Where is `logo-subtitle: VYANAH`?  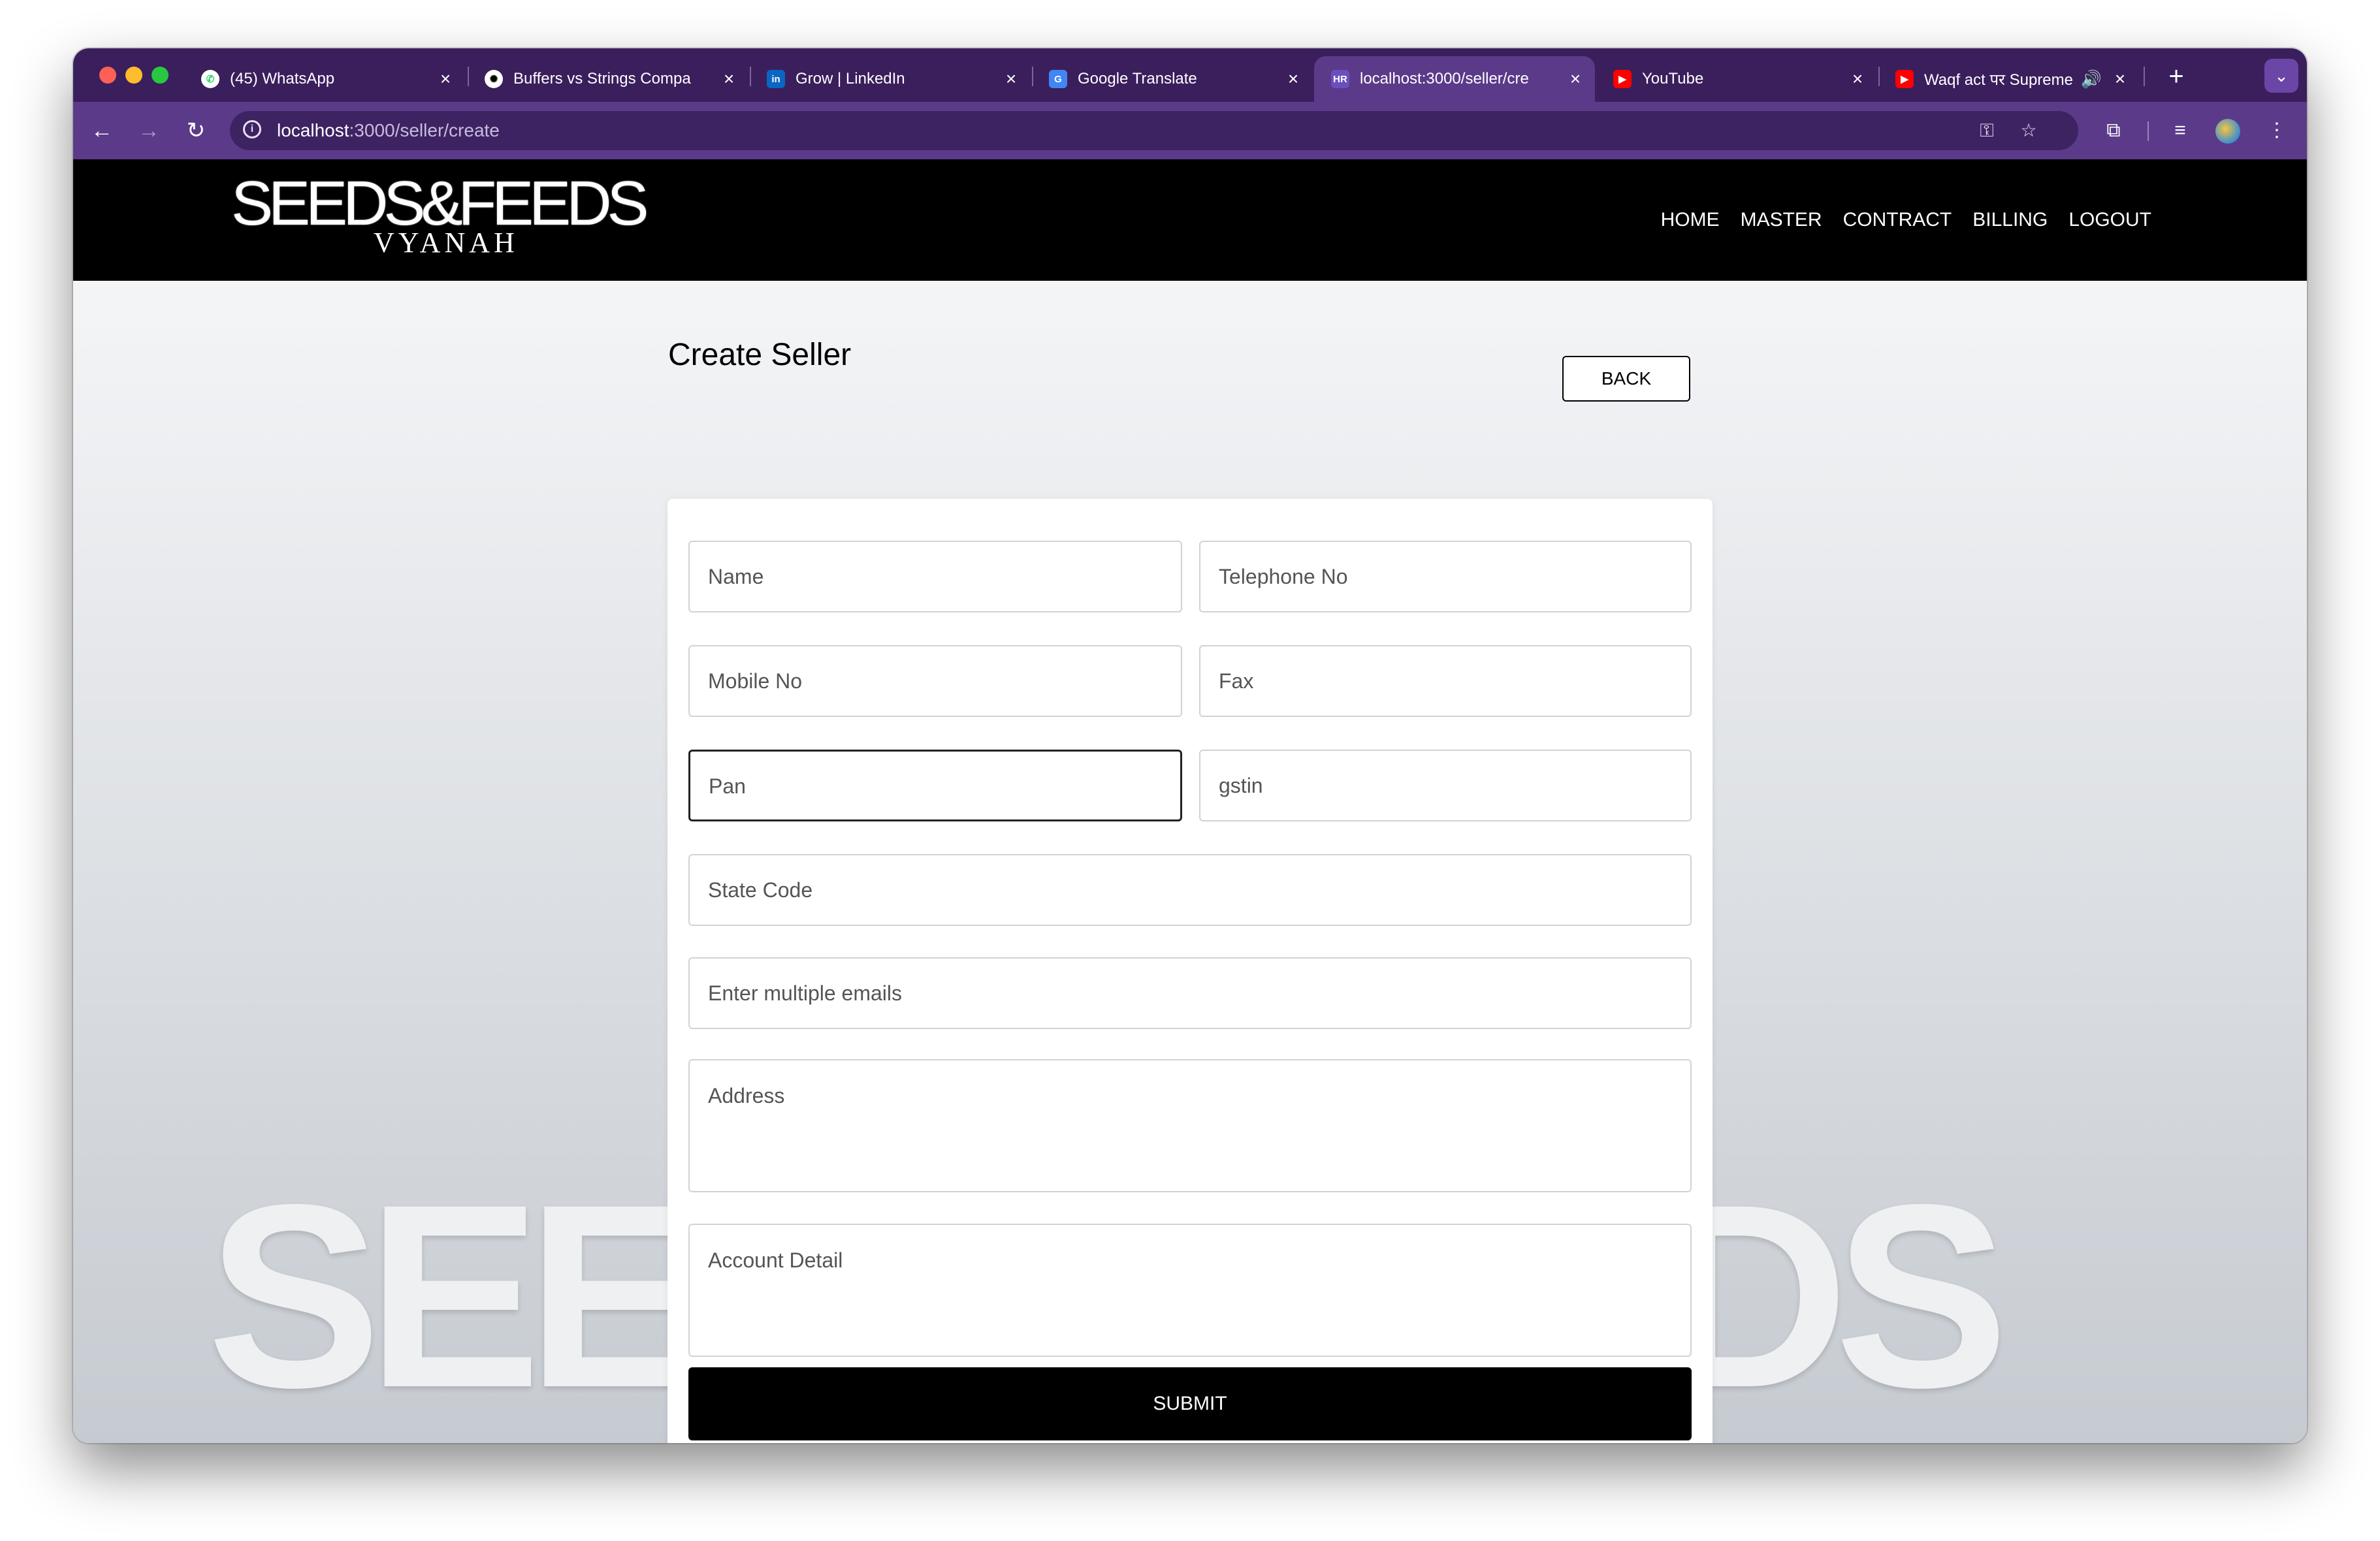
logo-subtitle: VYANAH is located at coordinates (446, 243).